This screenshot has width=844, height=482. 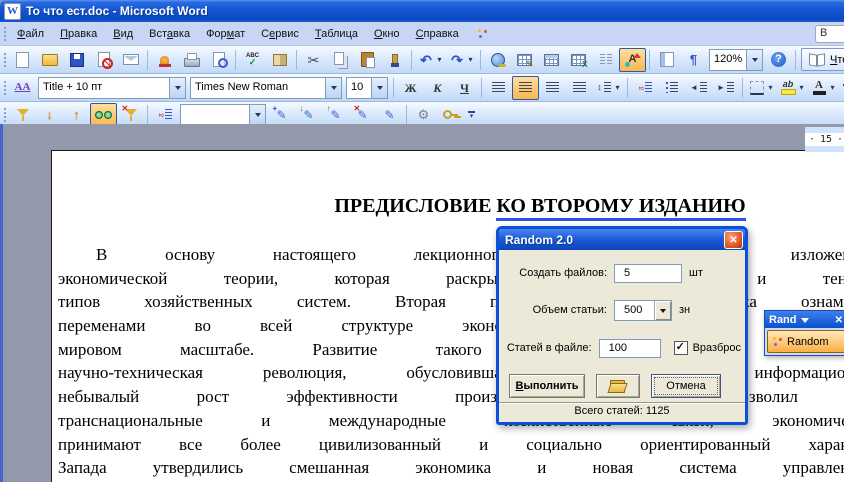 What do you see at coordinates (805, 341) in the screenshot?
I see `random-macro-button: Random` at bounding box center [805, 341].